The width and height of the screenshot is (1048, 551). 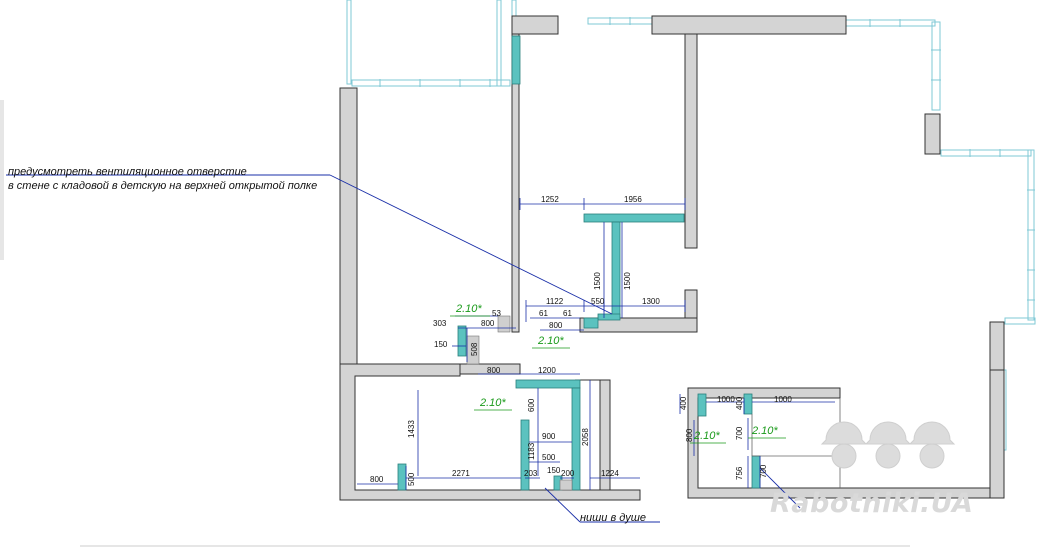 I want to click on dim-label: 1122, so click(x=555, y=301).